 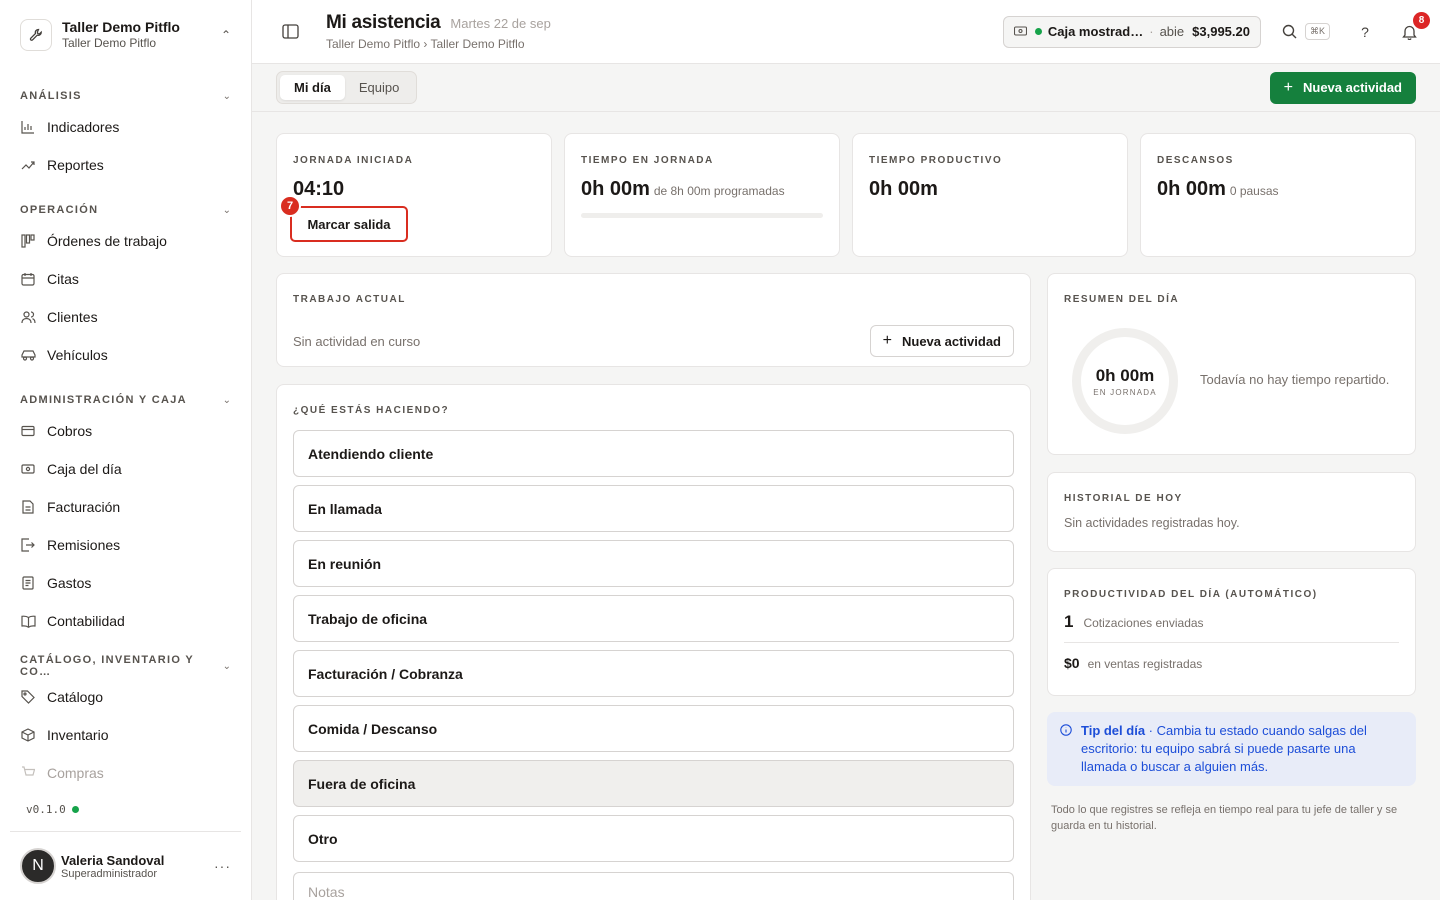 I want to click on tag-icon, so click(x=28, y=697).